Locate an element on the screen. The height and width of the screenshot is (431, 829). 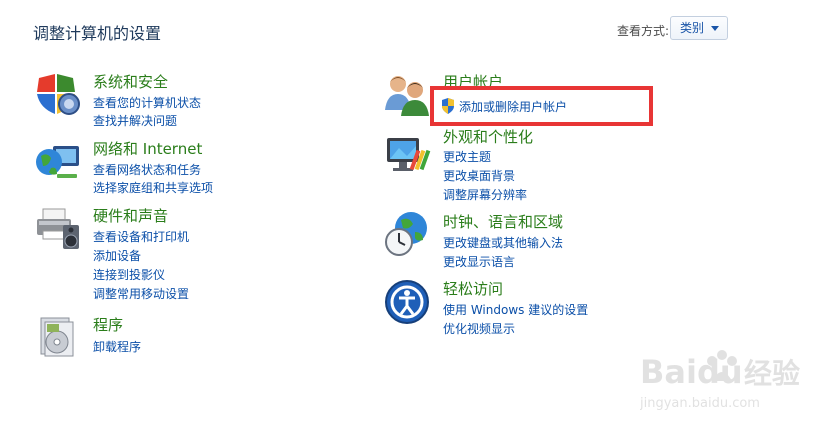
link-adjust-resolution: 调整屏幕分辨率 is located at coordinates (485, 194).